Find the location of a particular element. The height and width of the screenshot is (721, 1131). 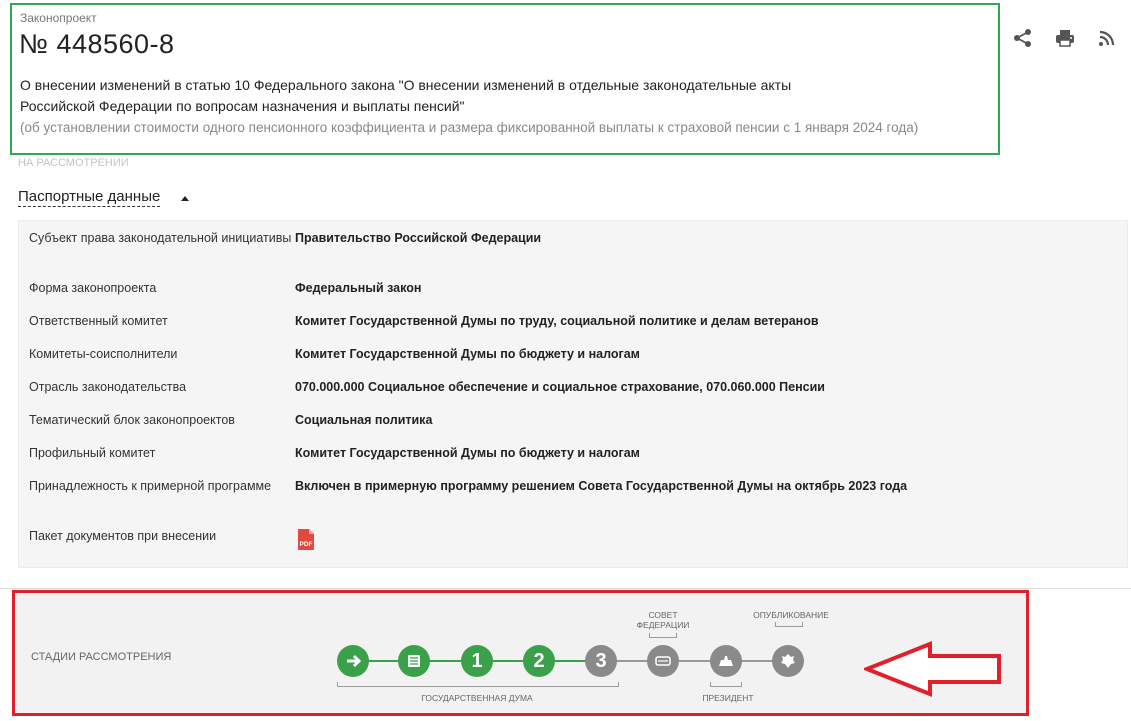

stage-federation-council is located at coordinates (663, 661).